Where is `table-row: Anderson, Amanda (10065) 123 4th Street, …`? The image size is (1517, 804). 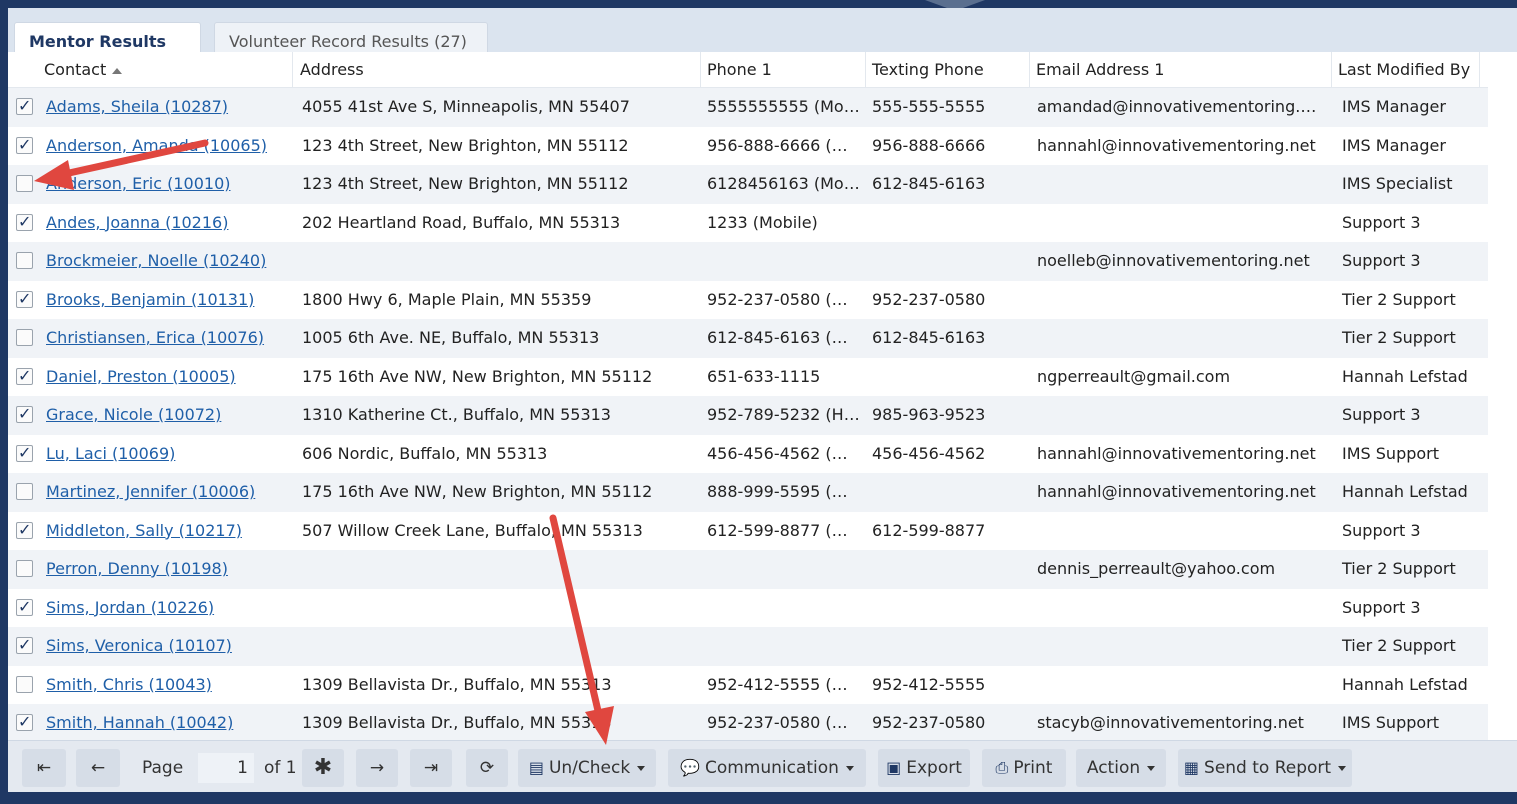 table-row: Anderson, Amanda (10065) 123 4th Street, … is located at coordinates (748, 146).